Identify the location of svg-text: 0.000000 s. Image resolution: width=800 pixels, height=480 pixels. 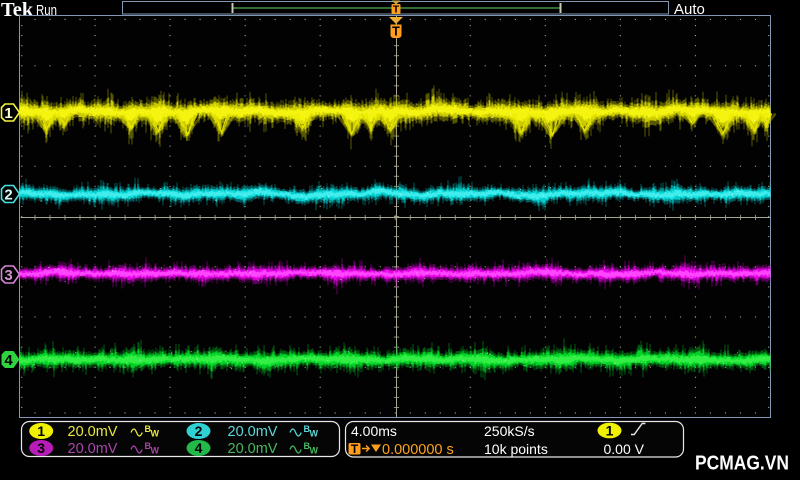
(418, 450).